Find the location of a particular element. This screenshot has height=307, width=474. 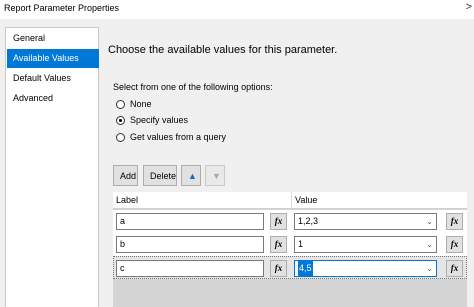

table-row: b fx 1 ⌄ fx is located at coordinates (290, 244).